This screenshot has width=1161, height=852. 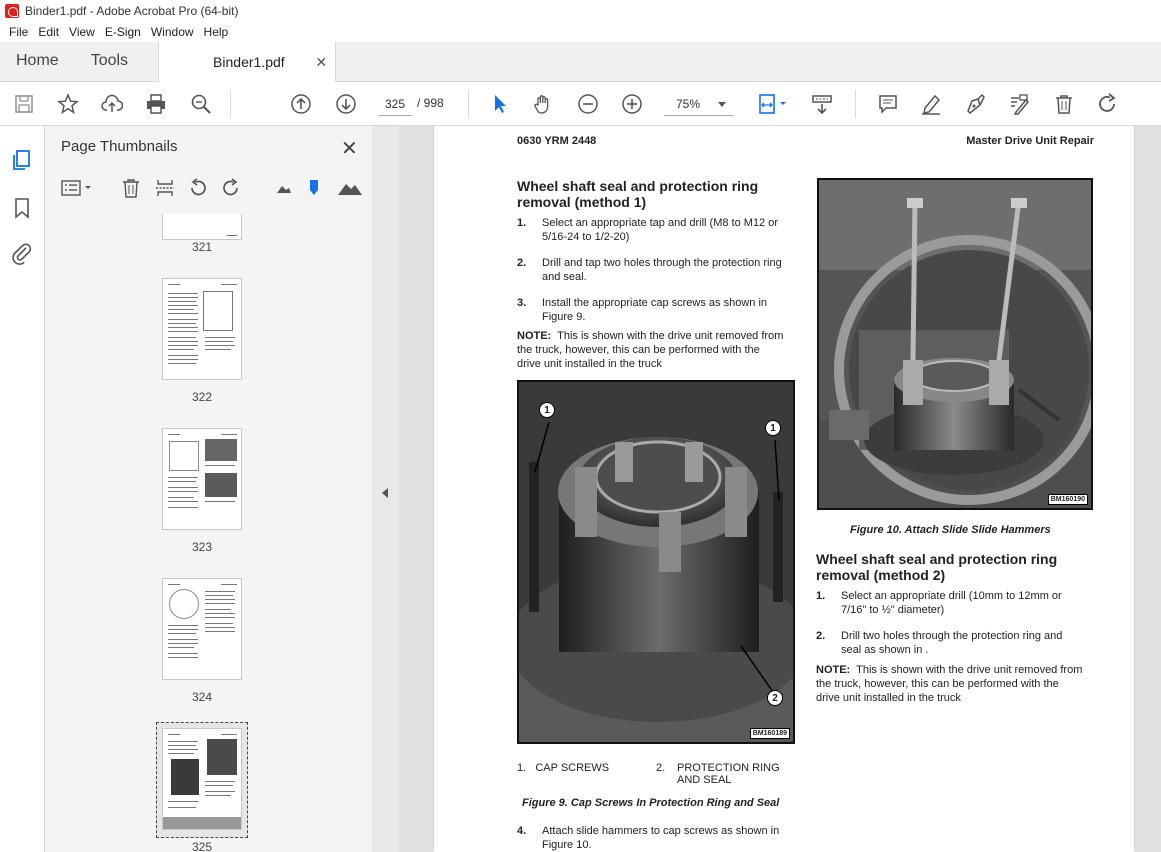 What do you see at coordinates (24, 104) in the screenshot?
I see `save-icon` at bounding box center [24, 104].